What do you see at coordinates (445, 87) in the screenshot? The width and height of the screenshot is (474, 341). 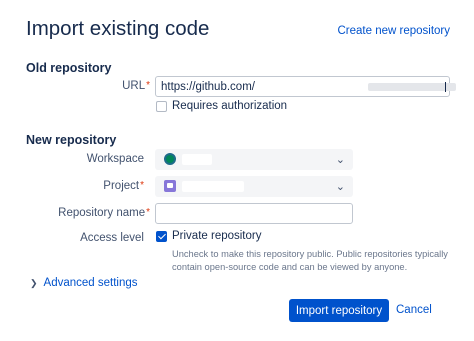 I see `text-cursor` at bounding box center [445, 87].